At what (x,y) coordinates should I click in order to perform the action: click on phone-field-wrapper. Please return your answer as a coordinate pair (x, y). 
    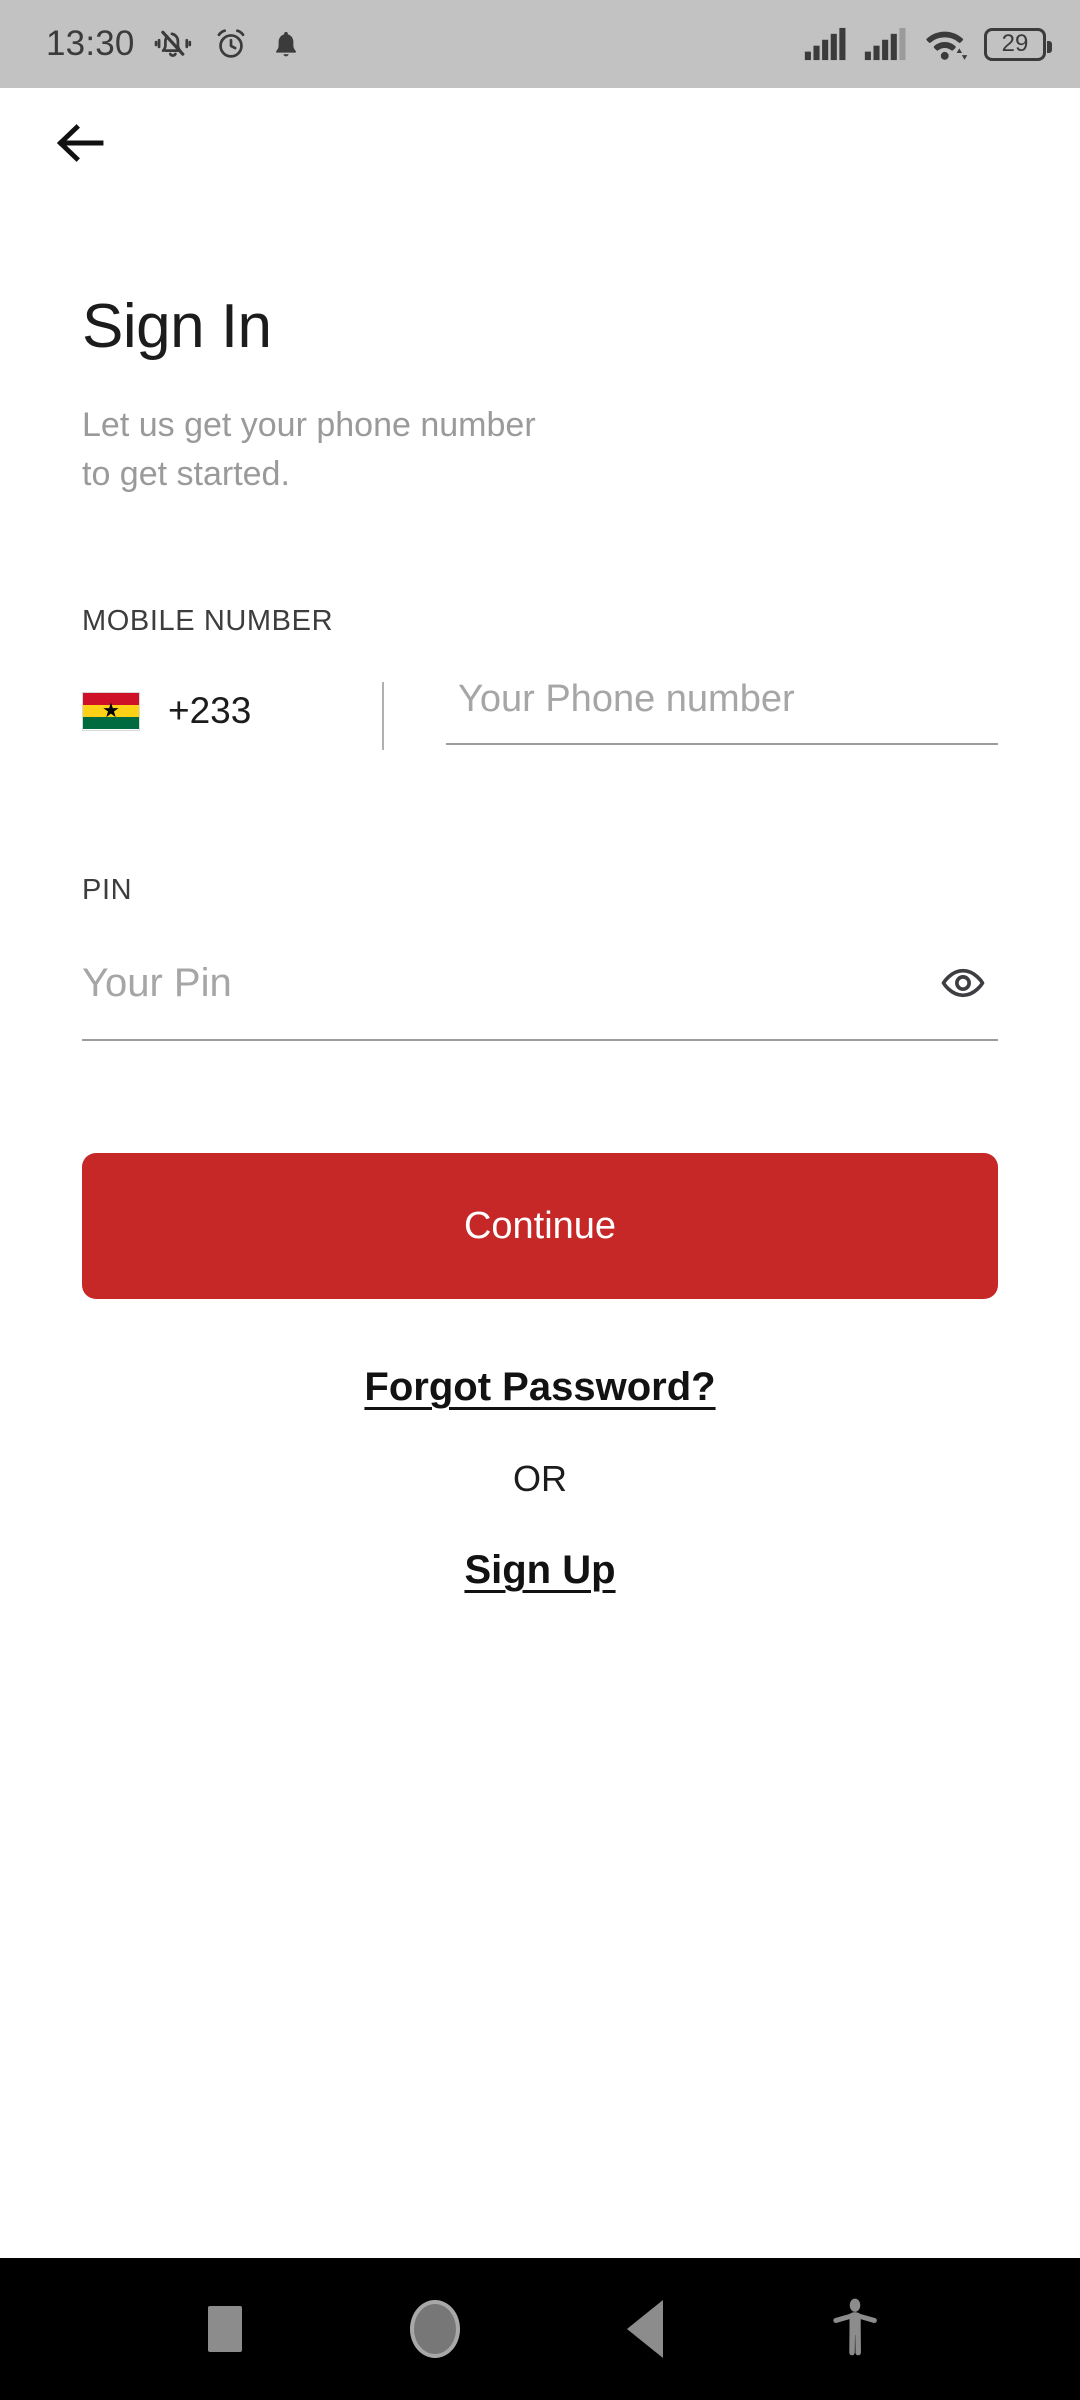
    Looking at the image, I should click on (722, 708).